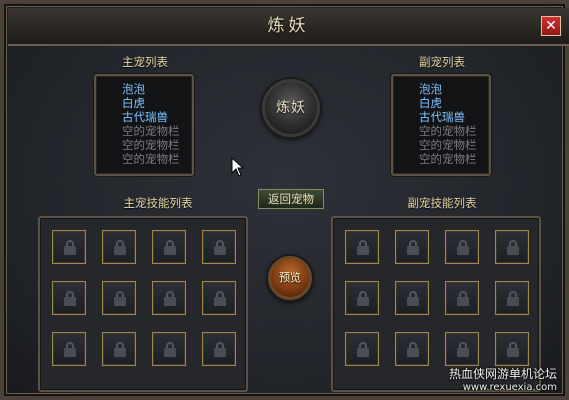  I want to click on main-pet-list-label: 主宠列表, so click(145, 62).